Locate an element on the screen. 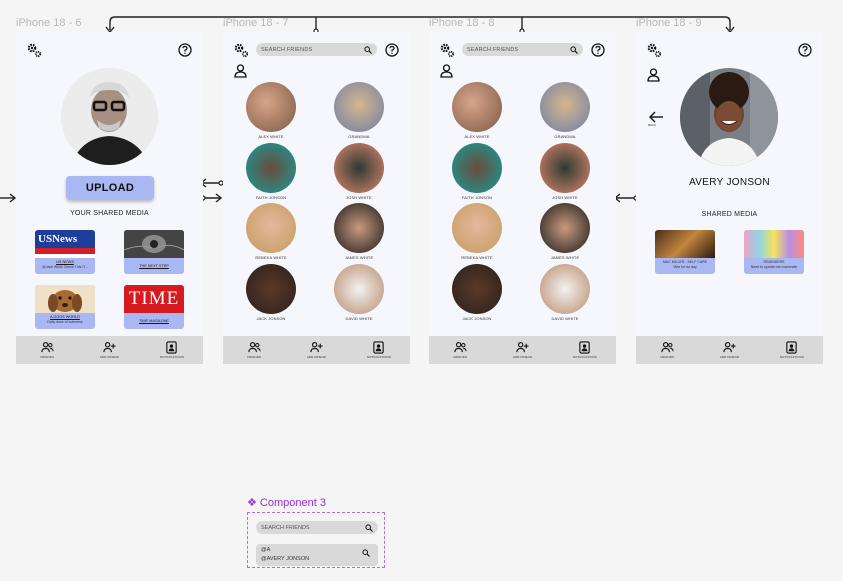 The height and width of the screenshot is (581, 843). component-3-box: SEARCH FRIENDS @A @AVERY JONSON is located at coordinates (316, 540).